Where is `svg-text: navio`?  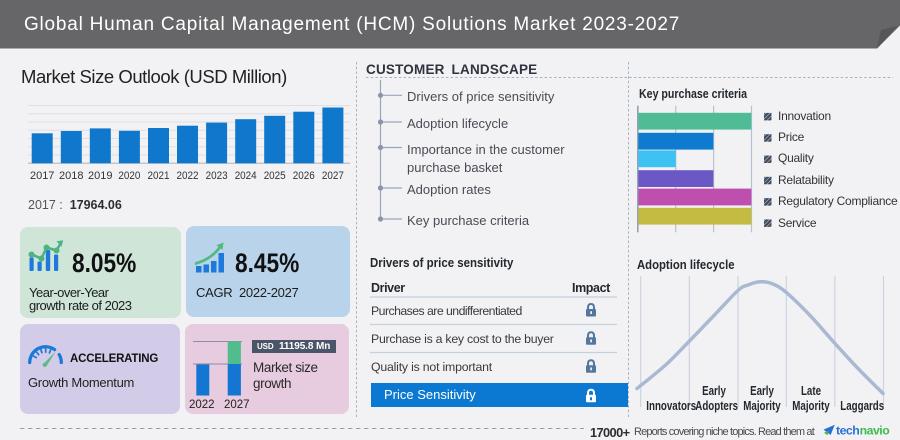
svg-text: navio is located at coordinates (875, 431).